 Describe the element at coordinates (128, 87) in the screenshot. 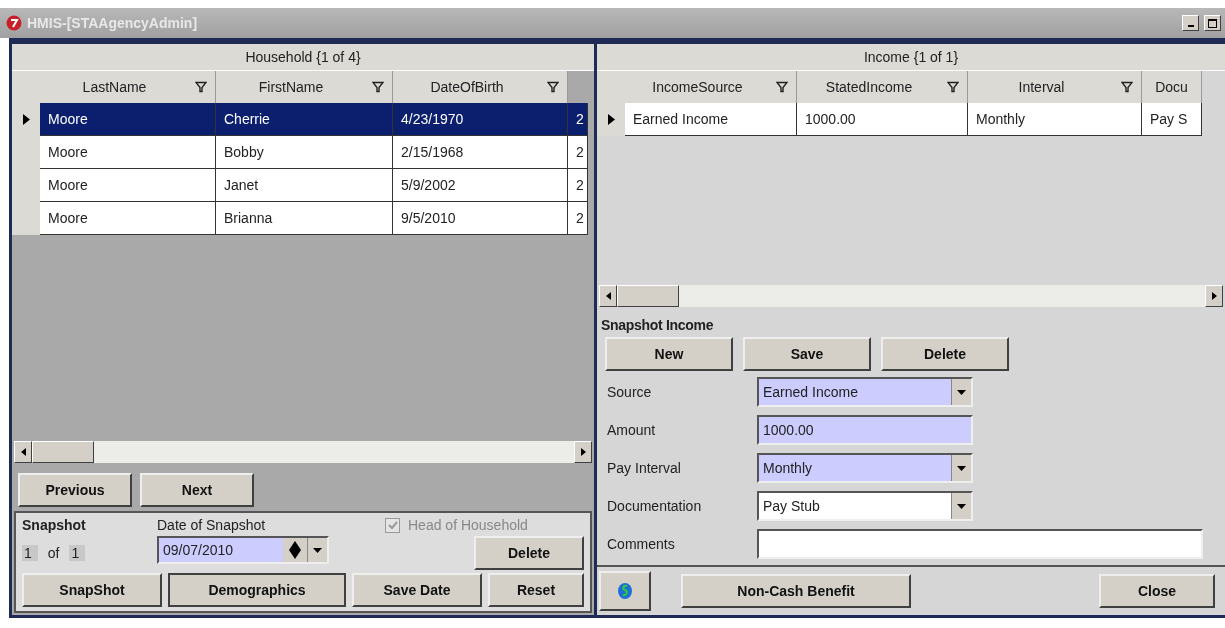

I see `column-header: LastName` at that location.